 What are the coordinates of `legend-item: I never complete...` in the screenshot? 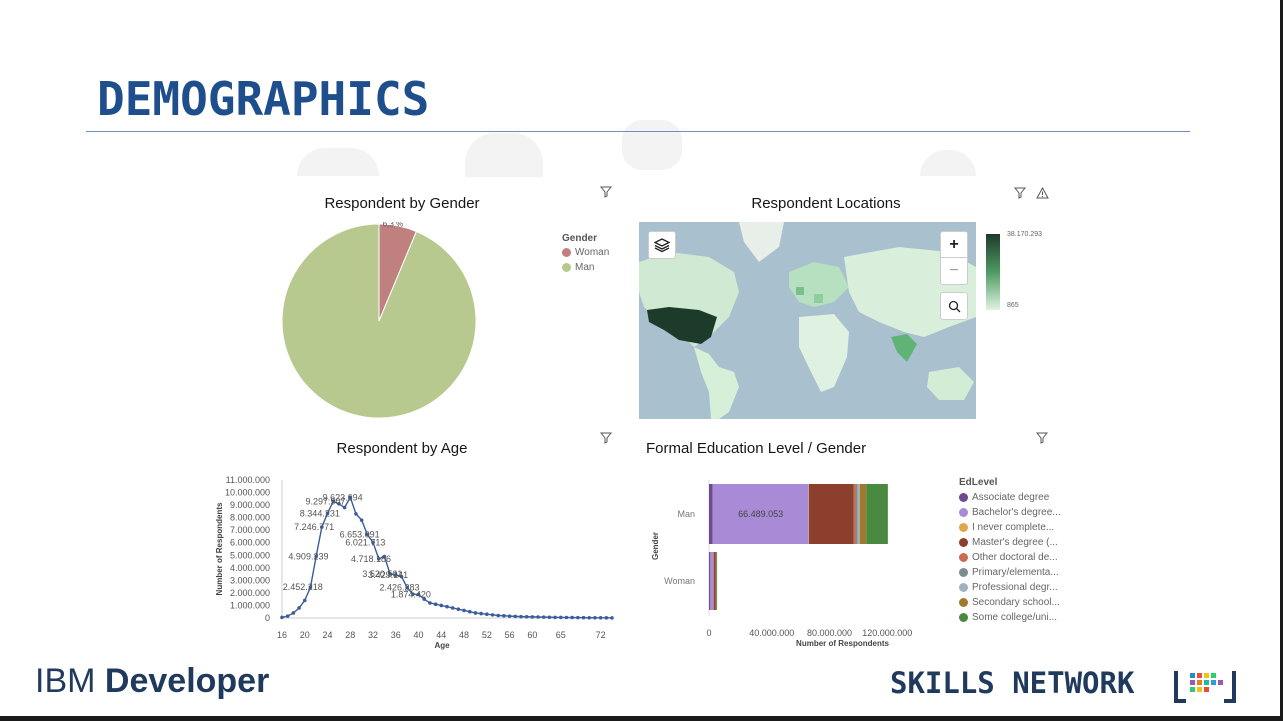 It's located at (1010, 527).